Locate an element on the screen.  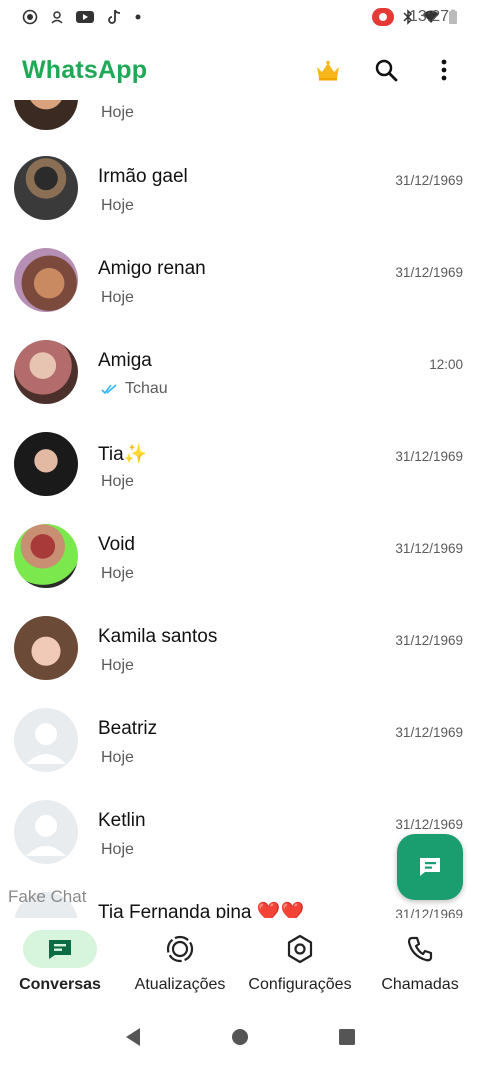
nav-label: Atualizações is located at coordinates (180, 984).